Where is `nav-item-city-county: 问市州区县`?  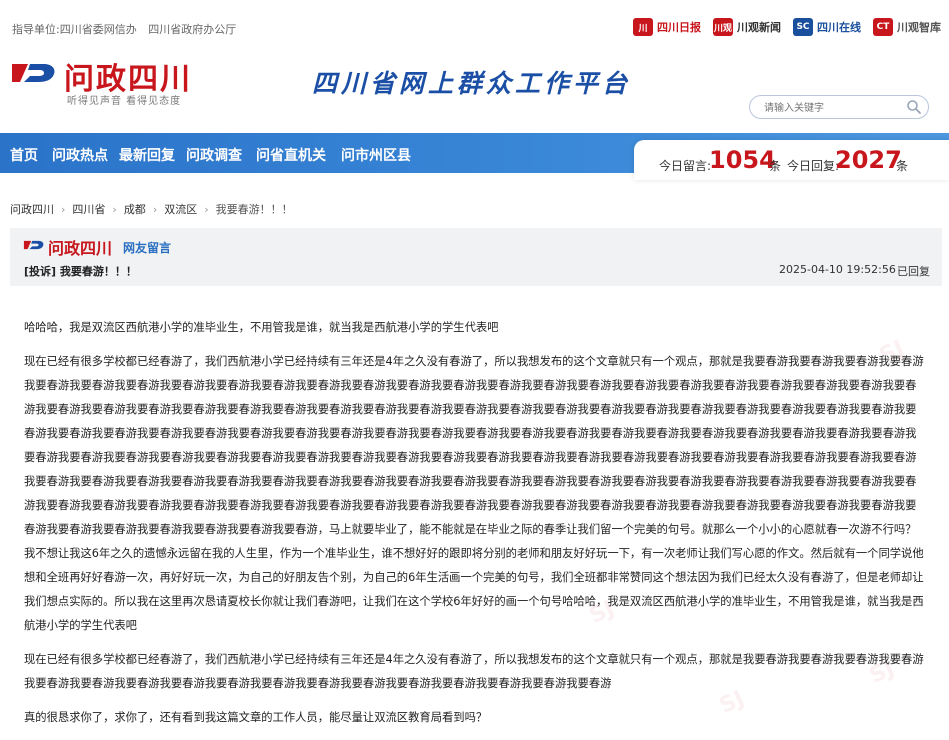
nav-item-city-county: 问市州区县 is located at coordinates (376, 155).